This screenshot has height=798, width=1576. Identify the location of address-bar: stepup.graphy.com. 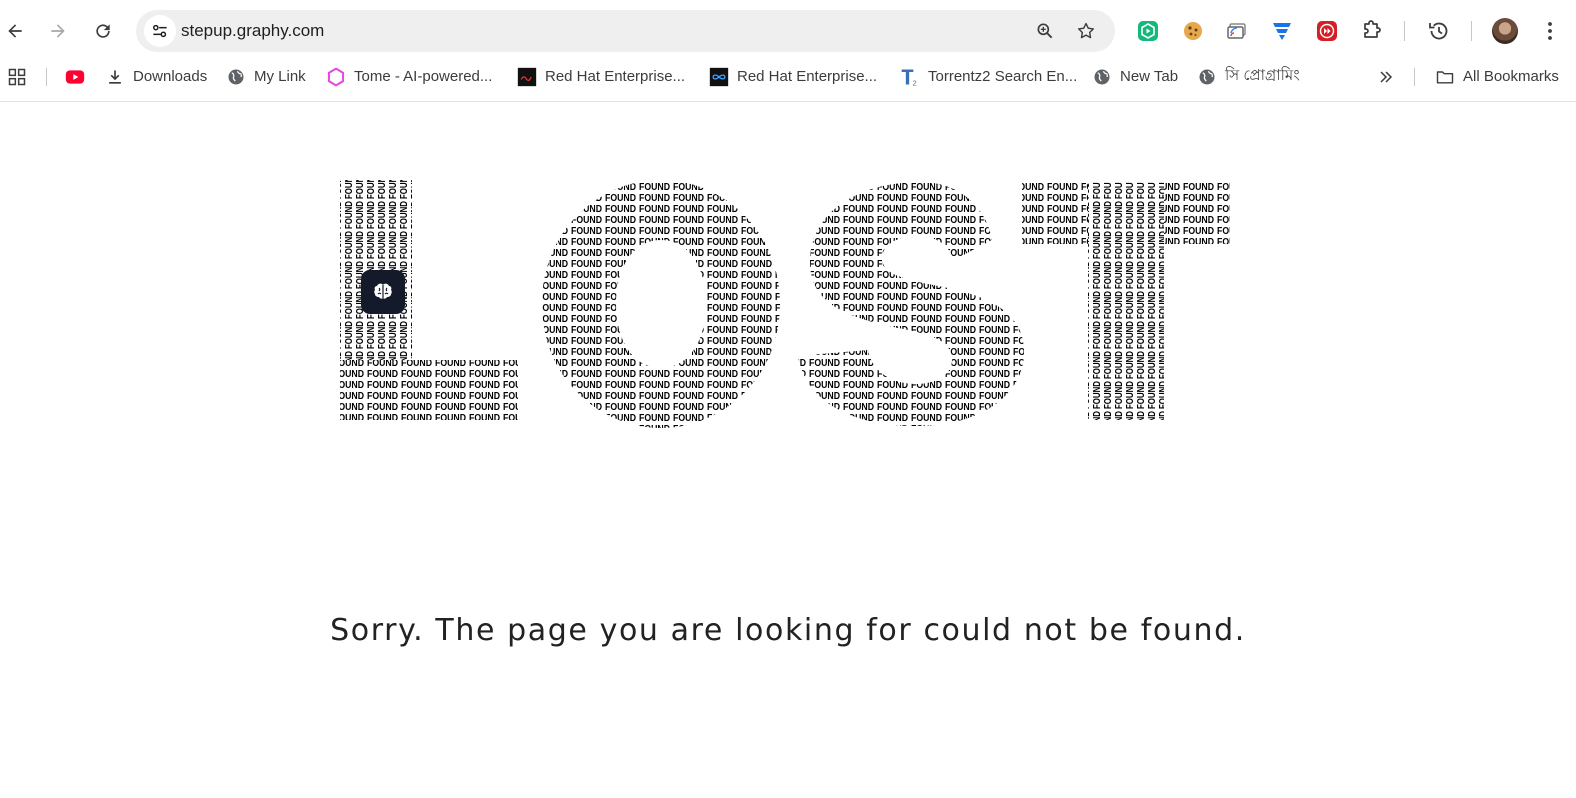
(625, 31).